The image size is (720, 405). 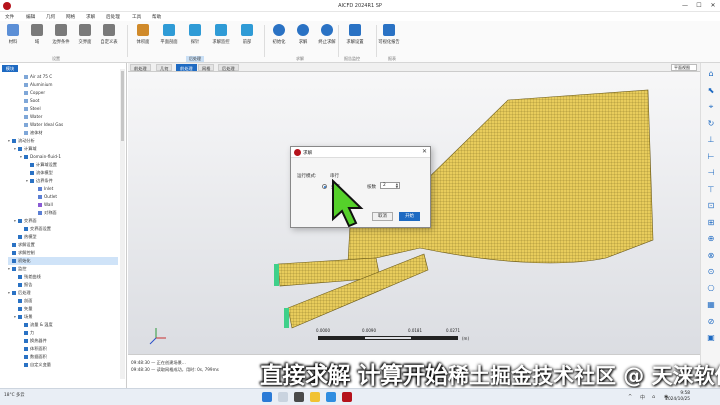 I want to click on view-tool-icon: ⊘, so click(x=711, y=322).